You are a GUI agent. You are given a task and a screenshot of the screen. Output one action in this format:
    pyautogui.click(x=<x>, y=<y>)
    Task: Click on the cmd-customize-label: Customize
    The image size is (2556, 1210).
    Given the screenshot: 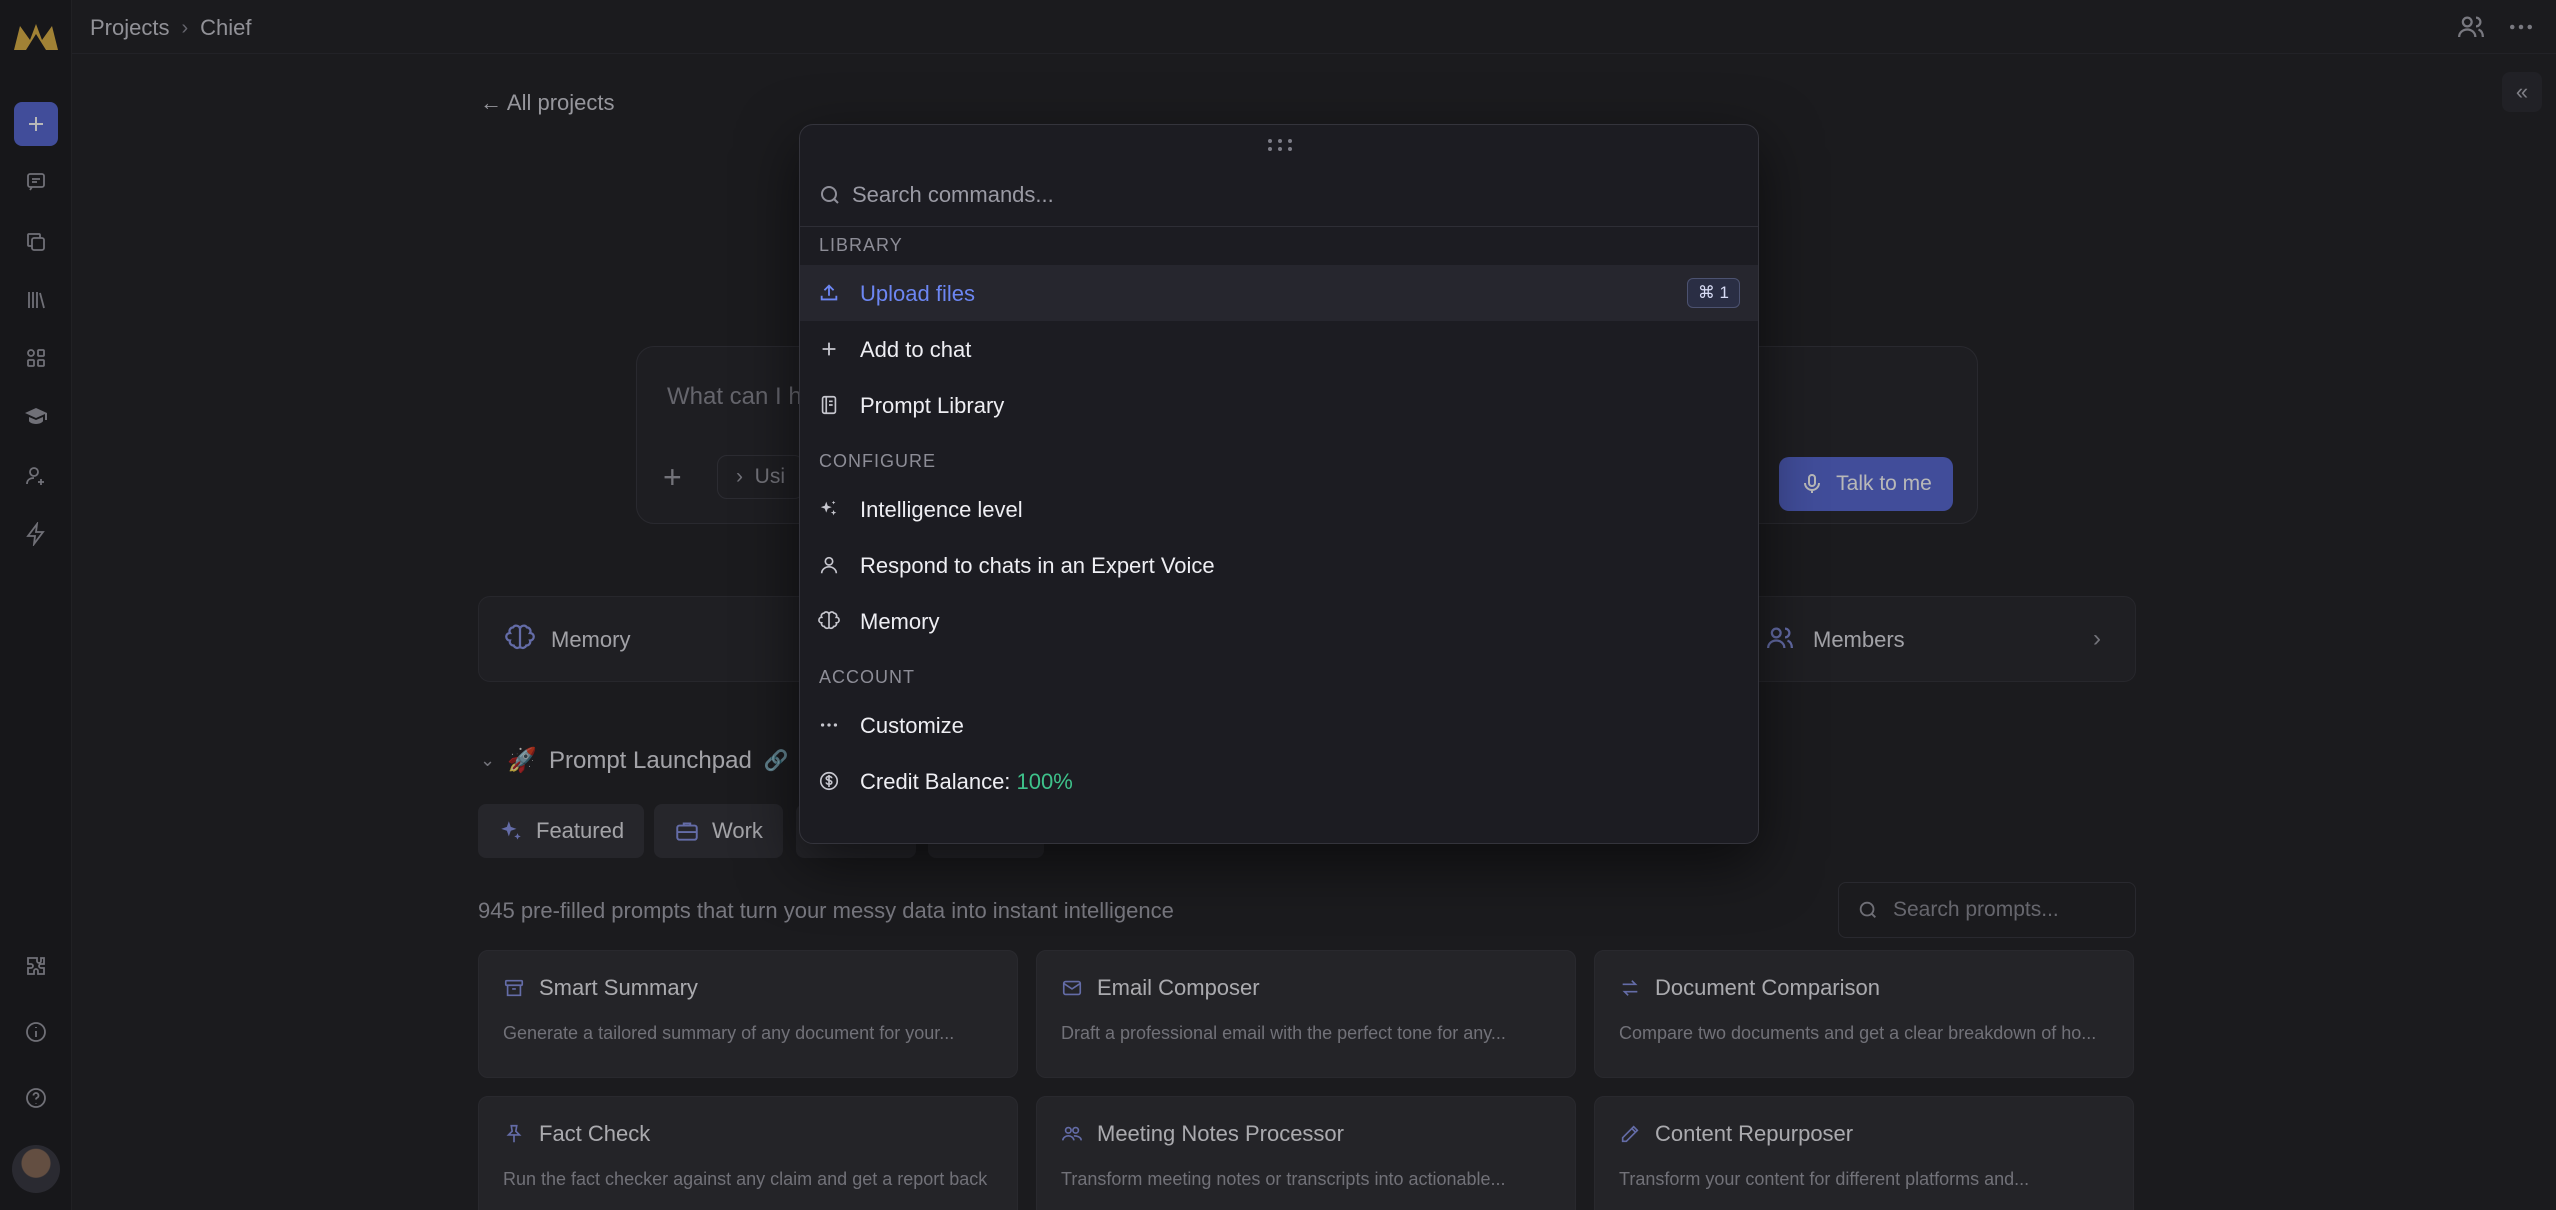 What is the action you would take?
    pyautogui.click(x=912, y=725)
    